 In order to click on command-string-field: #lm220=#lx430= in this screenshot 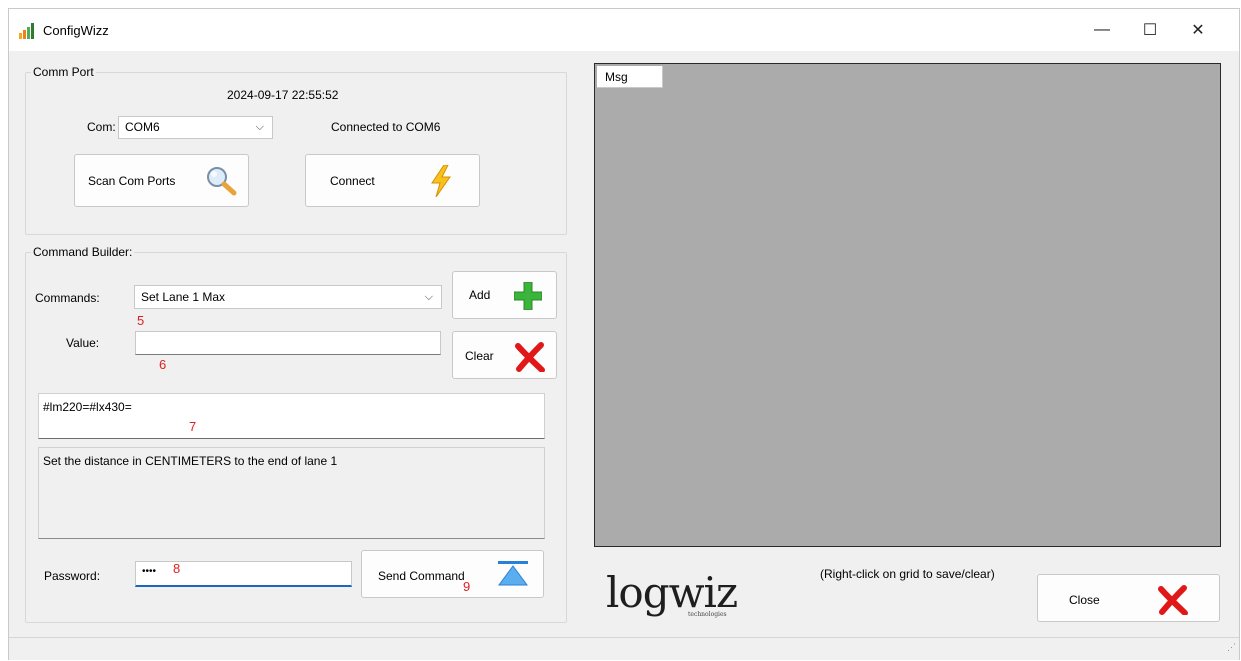, I will do `click(291, 416)`.